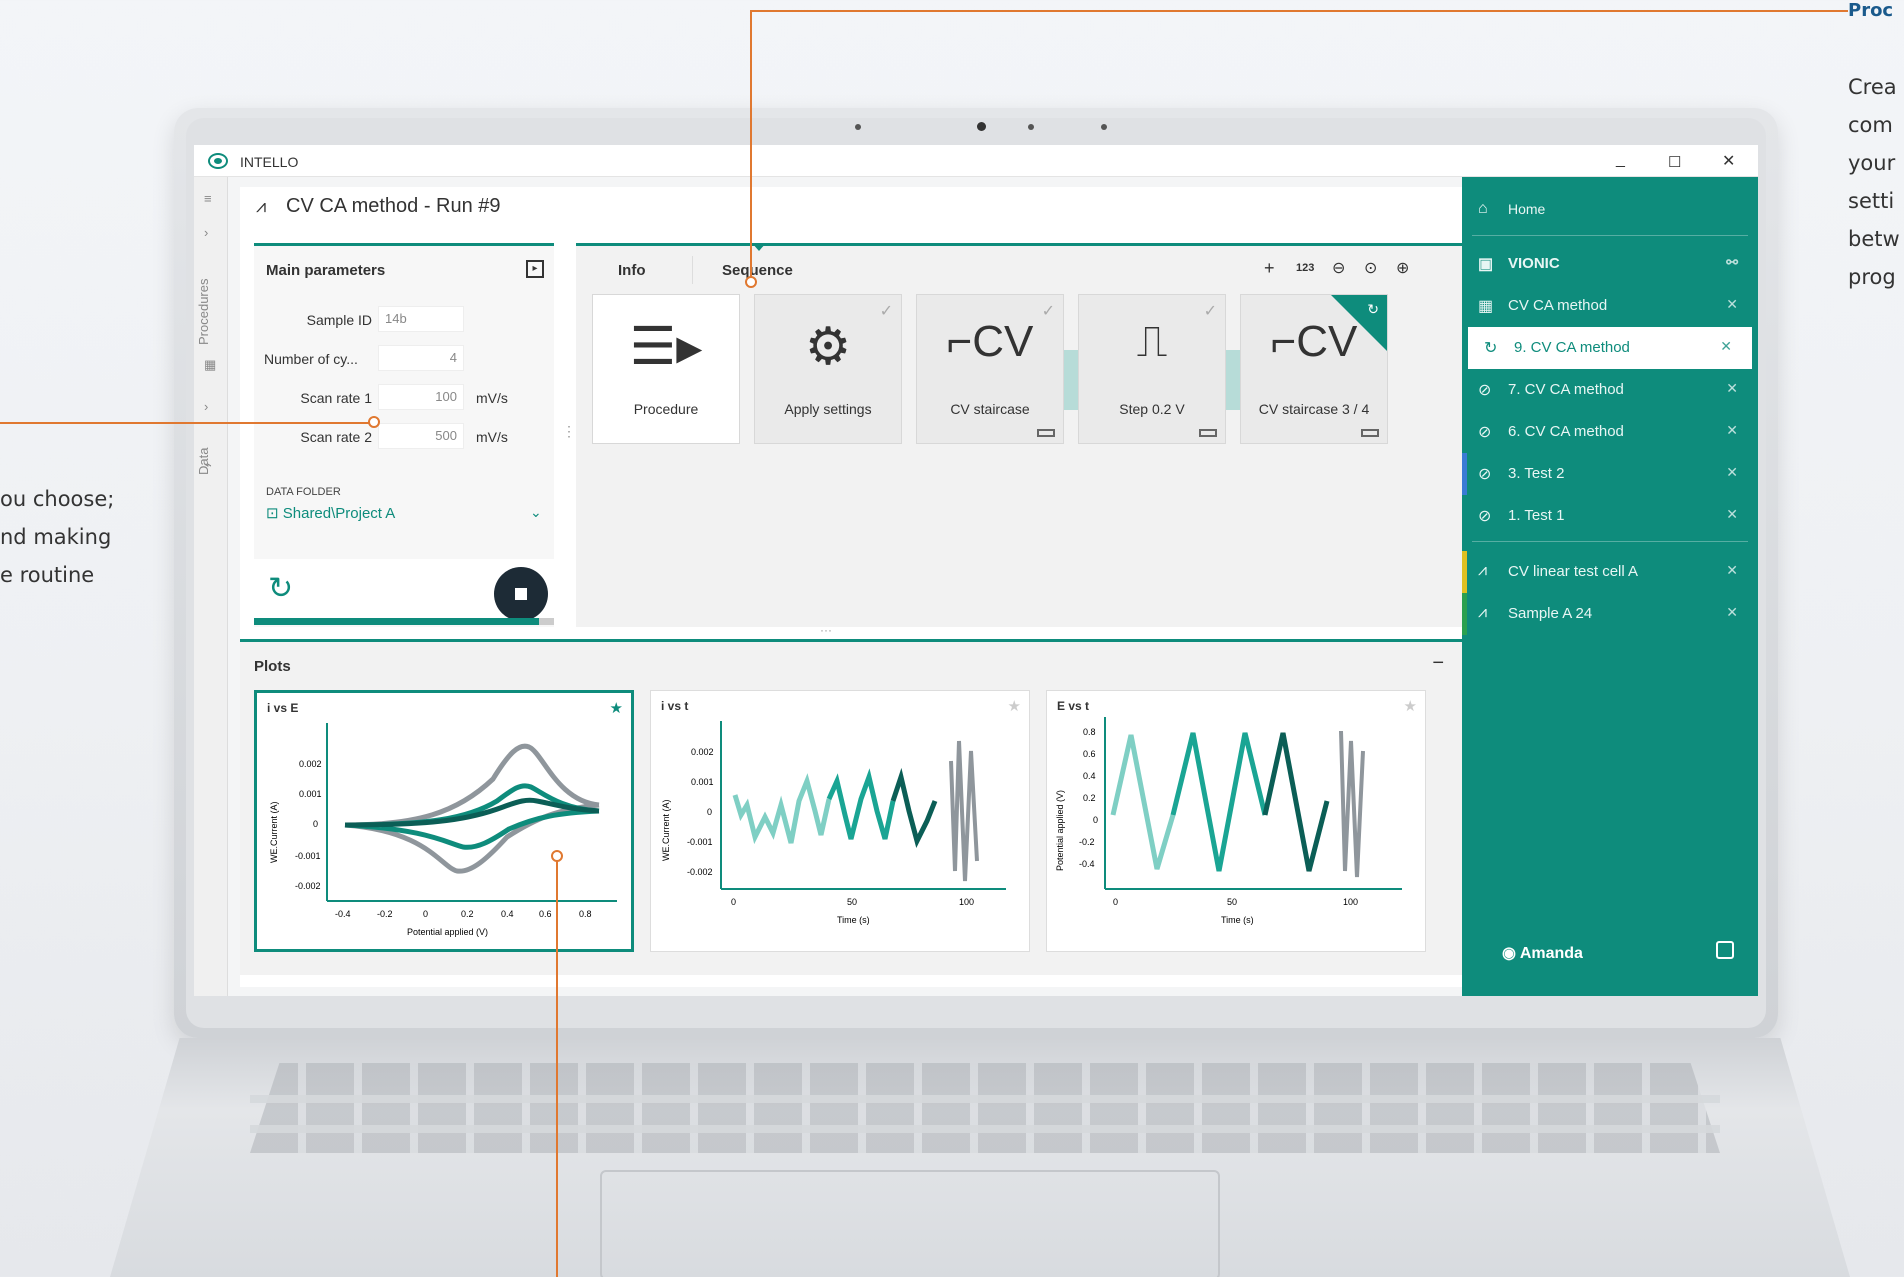 This screenshot has height=1277, width=1904. I want to click on bezel-dot, so click(858, 127).